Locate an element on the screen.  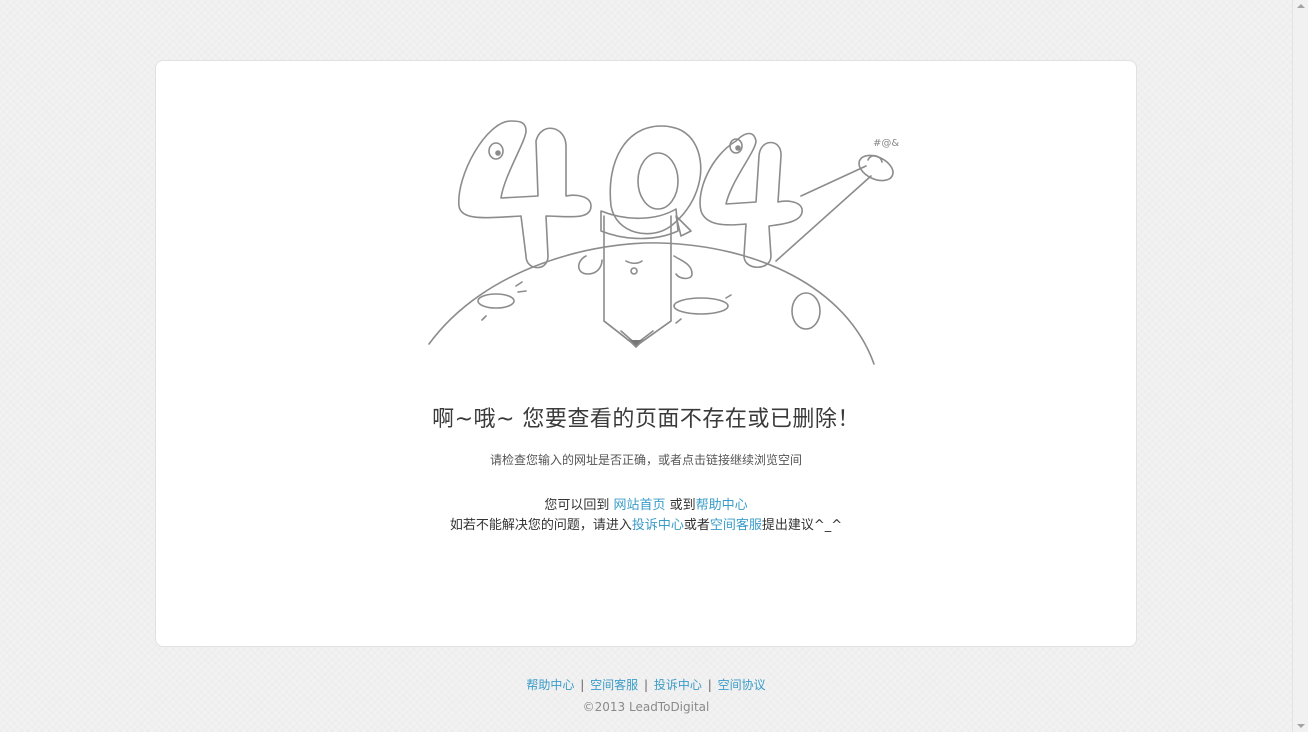
page-subtitle: 请检查您输入的网址是否正确，或者点击链接继续浏览空间 is located at coordinates (645, 460).